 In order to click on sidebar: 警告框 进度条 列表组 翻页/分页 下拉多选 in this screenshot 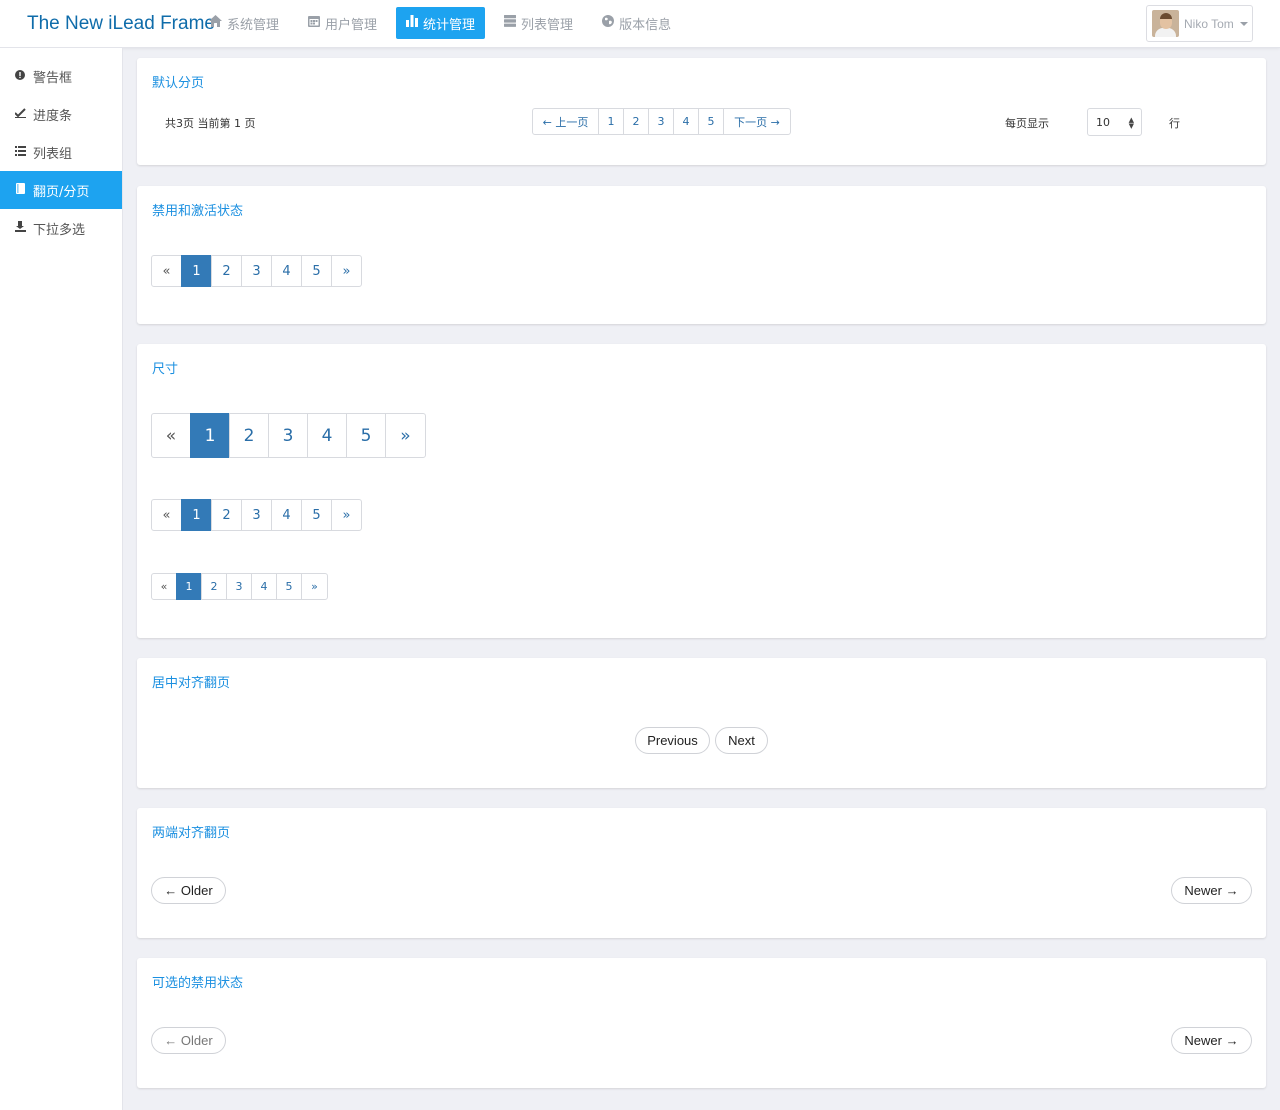, I will do `click(61, 579)`.